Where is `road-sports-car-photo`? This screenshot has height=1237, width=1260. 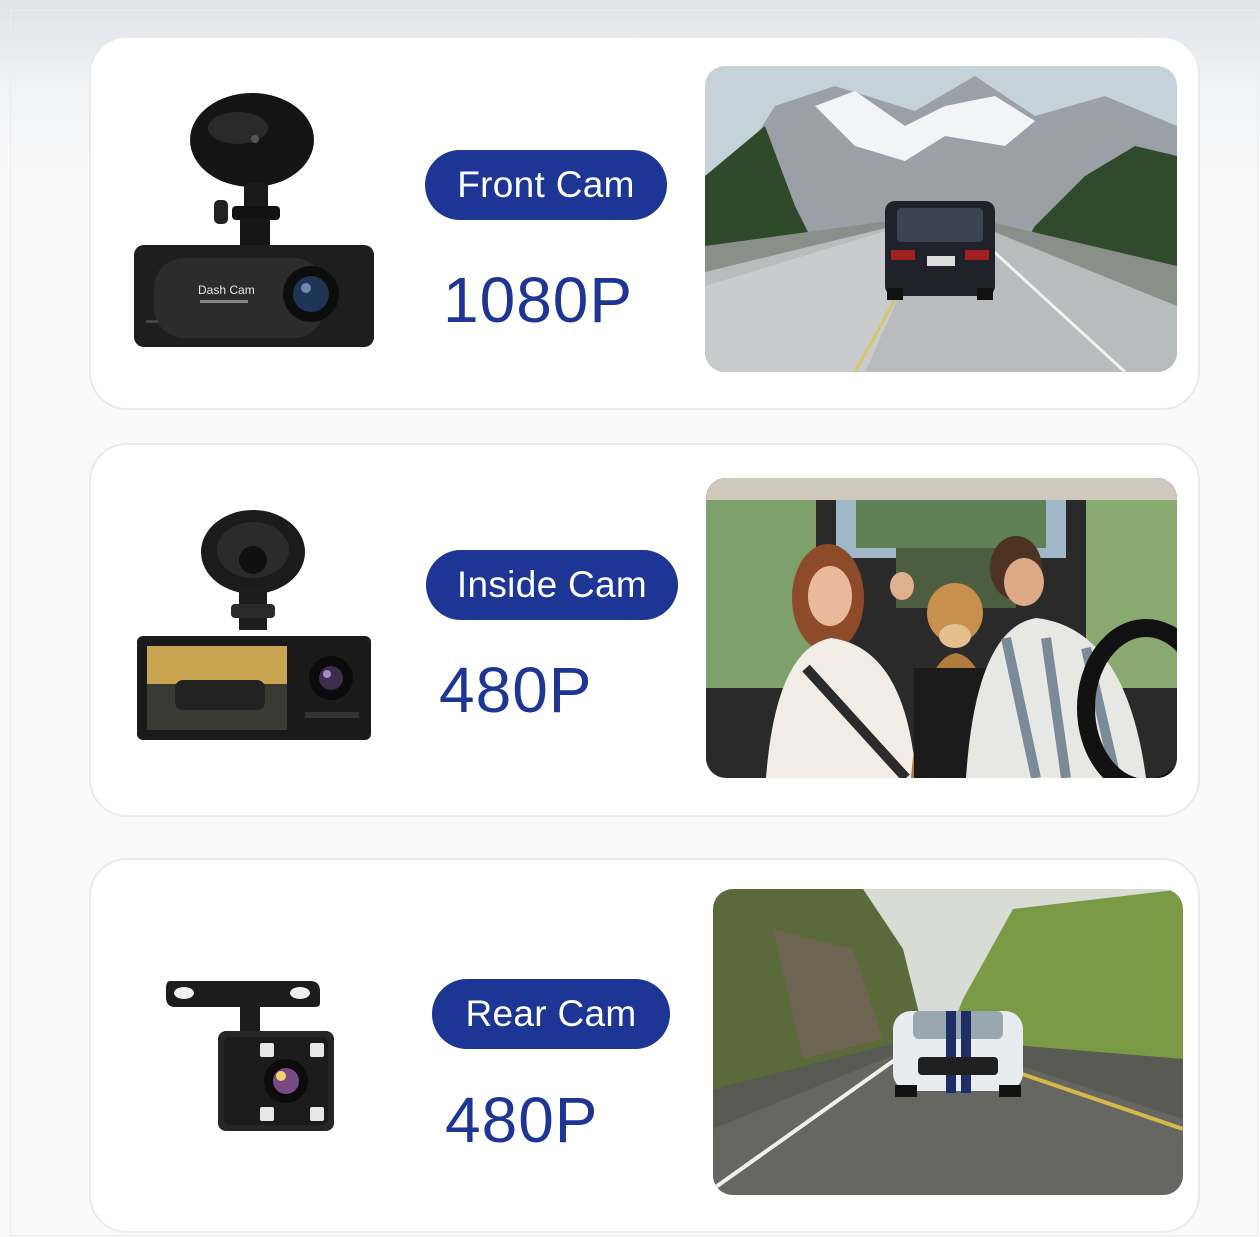 road-sports-car-photo is located at coordinates (948, 1042).